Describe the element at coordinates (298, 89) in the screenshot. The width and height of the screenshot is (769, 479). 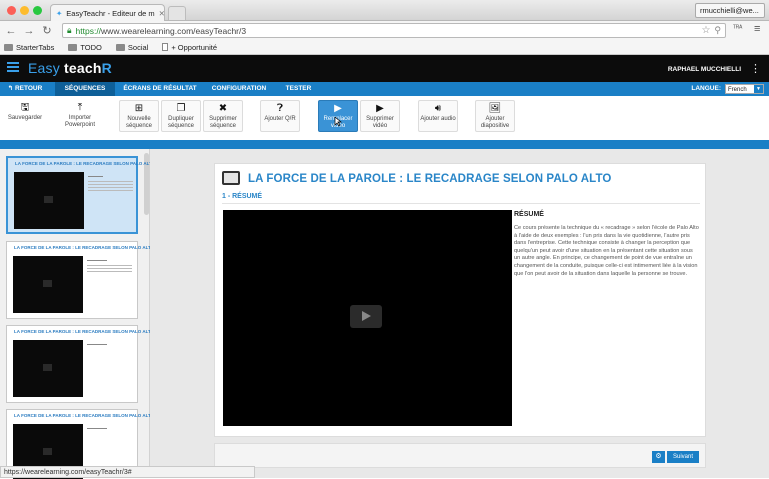
I see `tab-test: TESTER` at that location.